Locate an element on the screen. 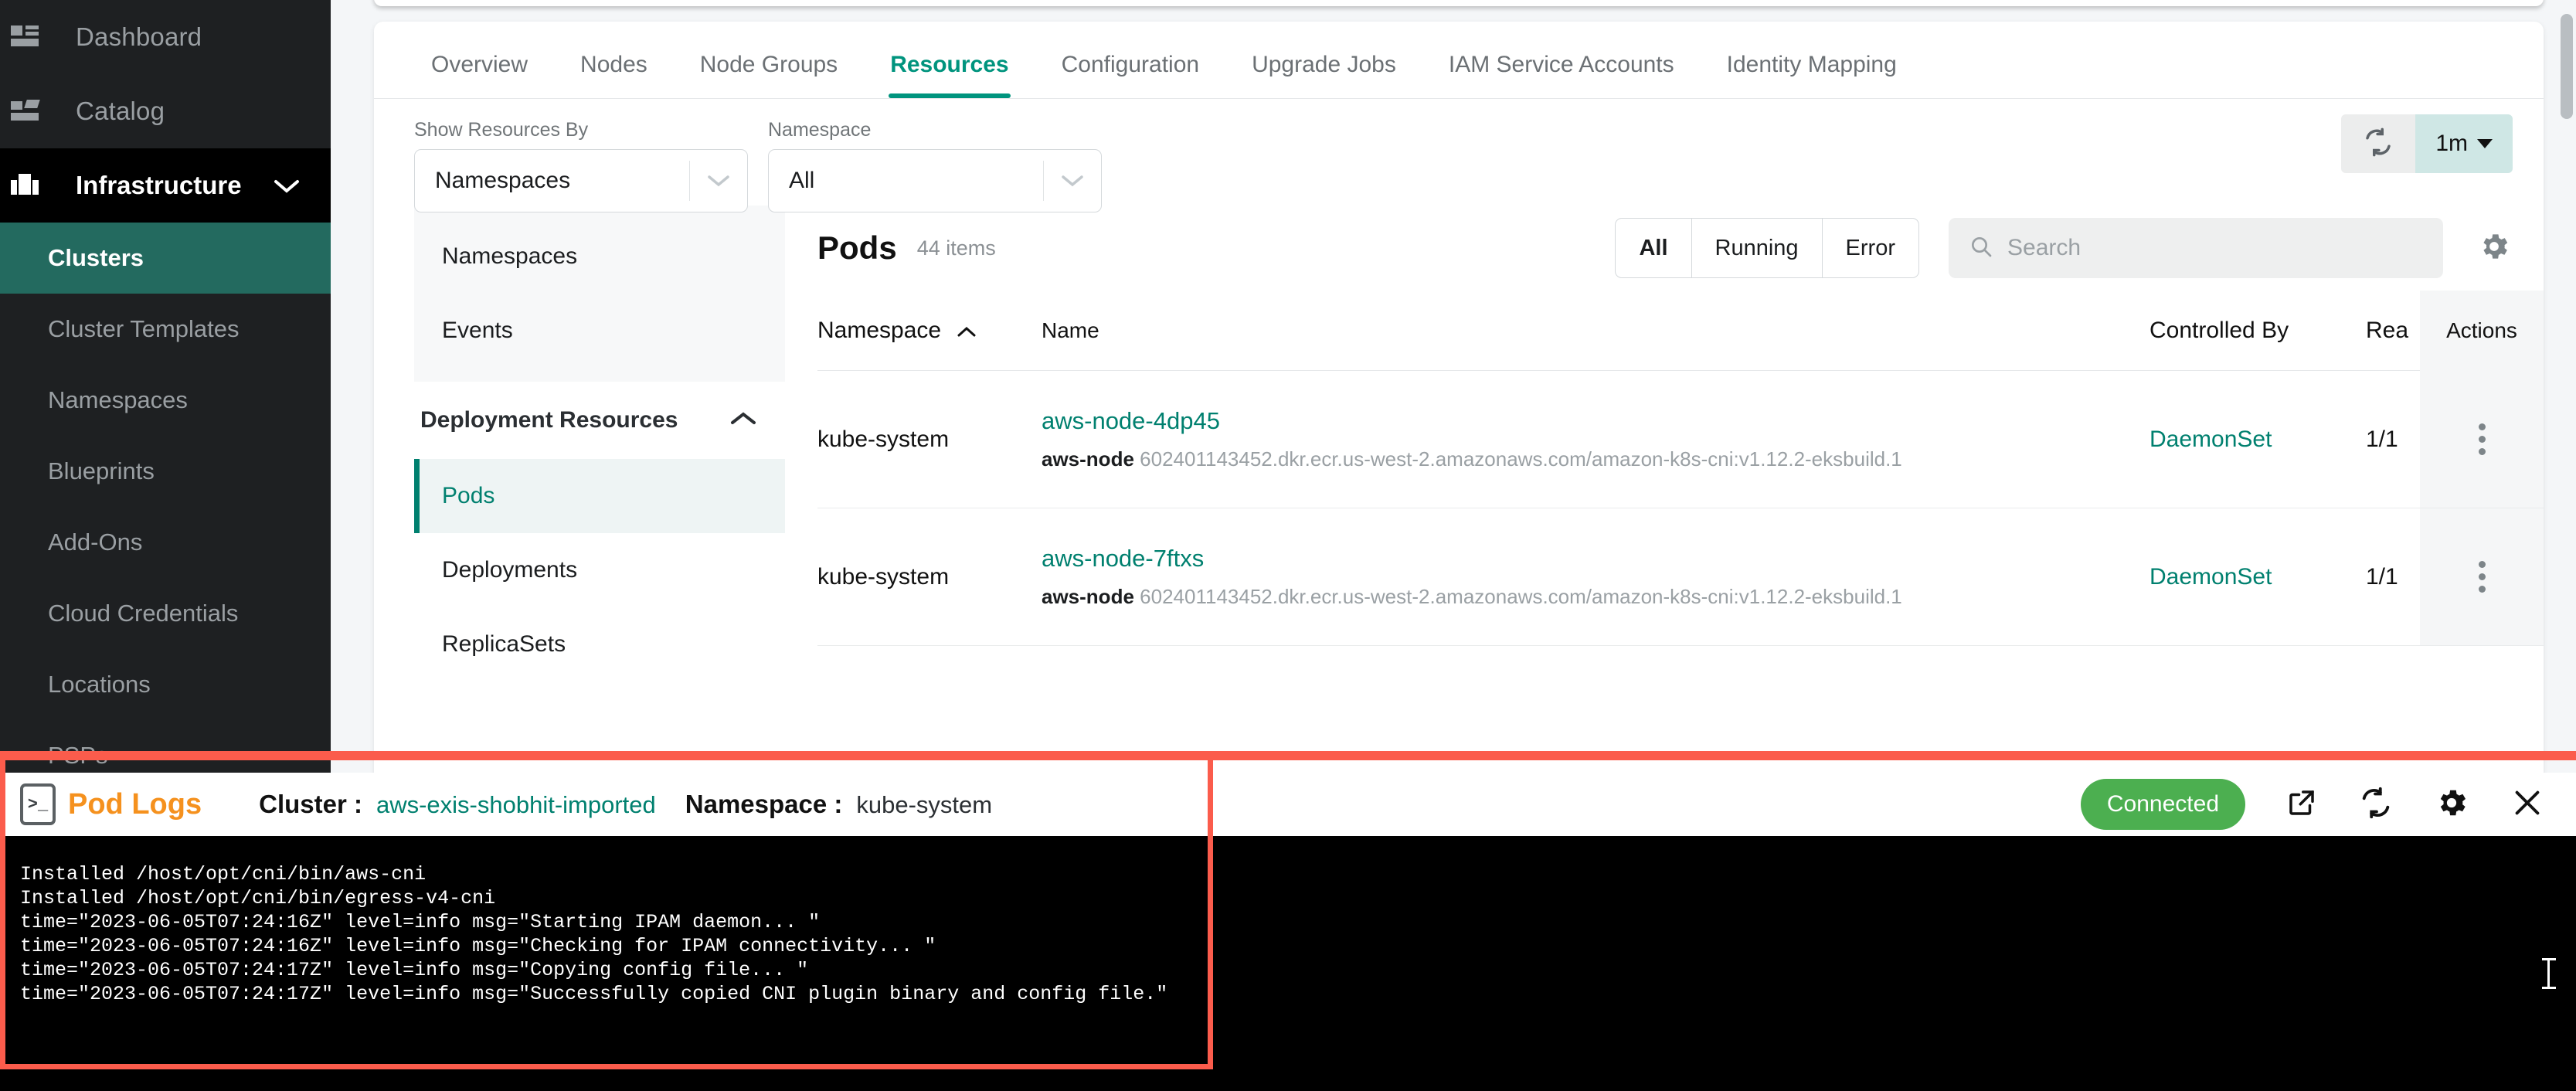 This screenshot has height=1091, width=2576. tab-iam-service-accounts: IAM Service Accounts is located at coordinates (1561, 75).